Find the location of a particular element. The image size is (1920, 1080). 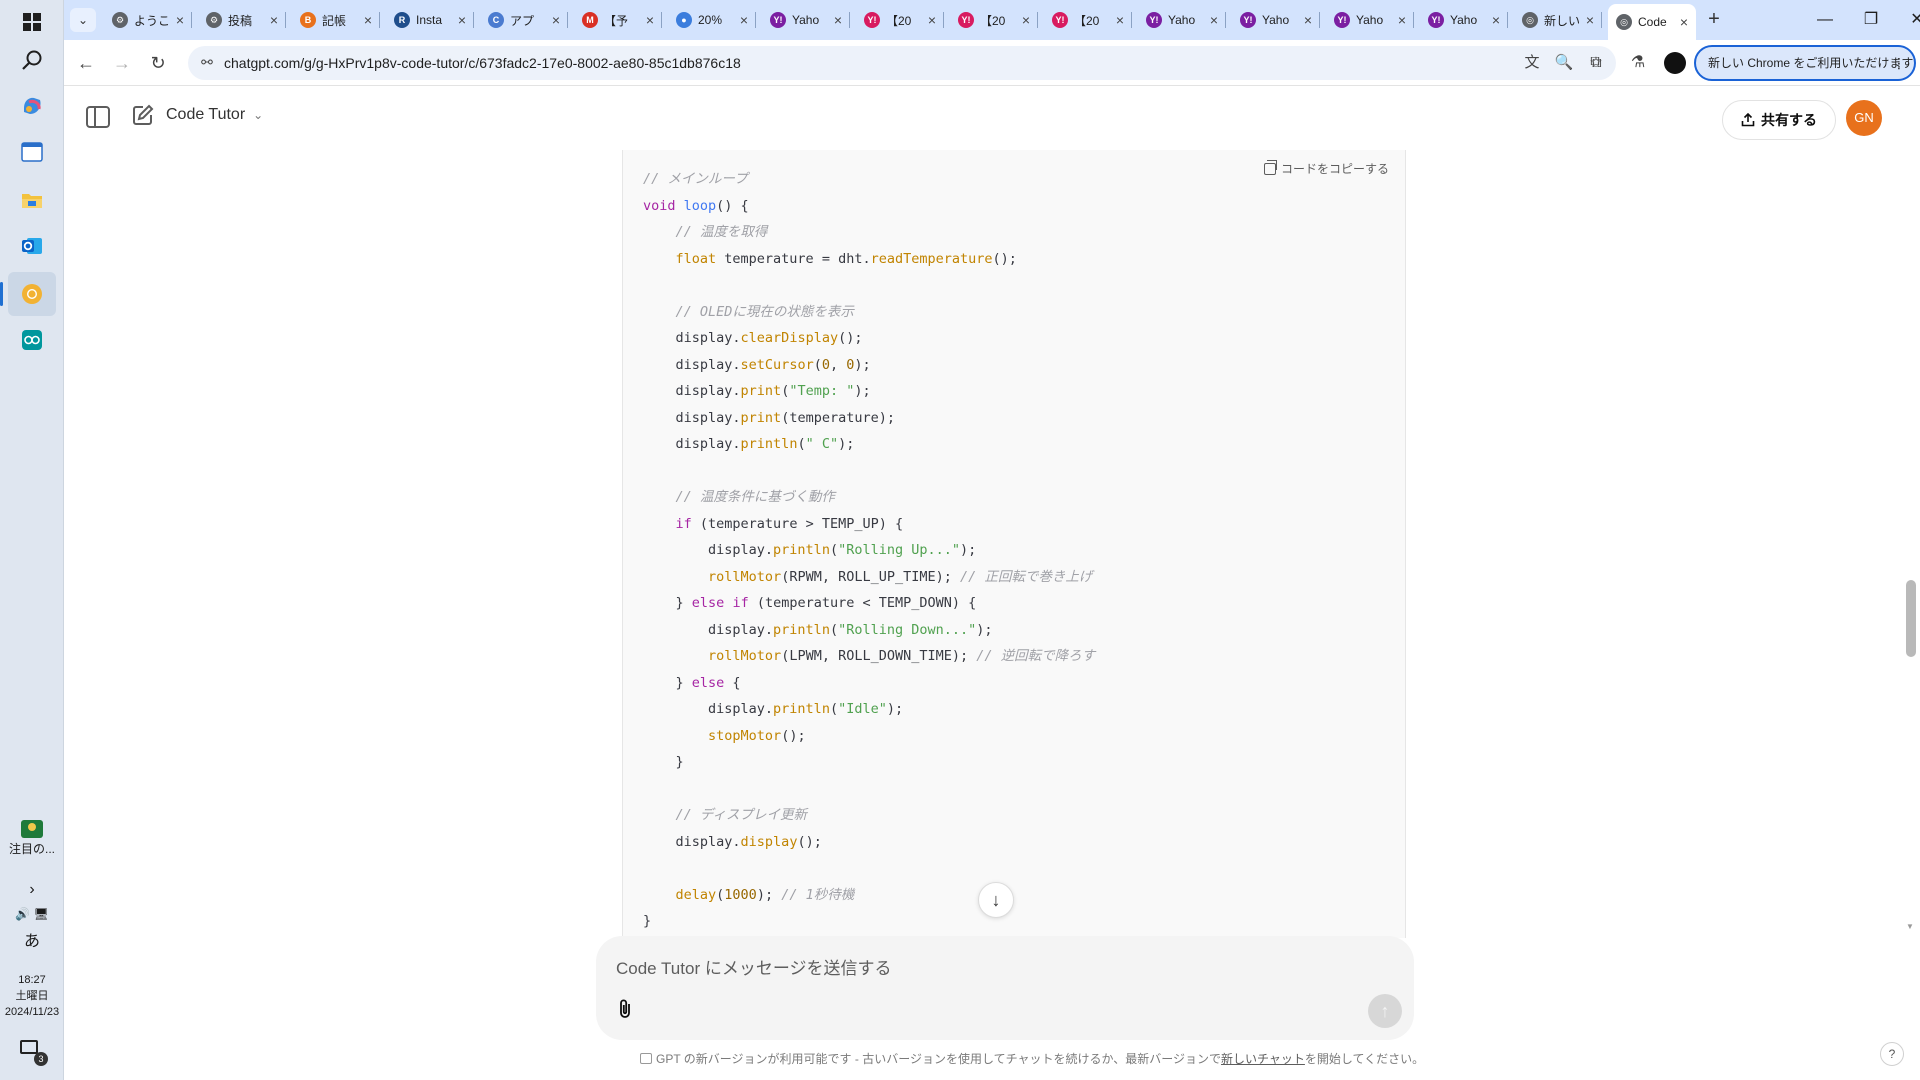

profile-avatar is located at coordinates (1675, 63).